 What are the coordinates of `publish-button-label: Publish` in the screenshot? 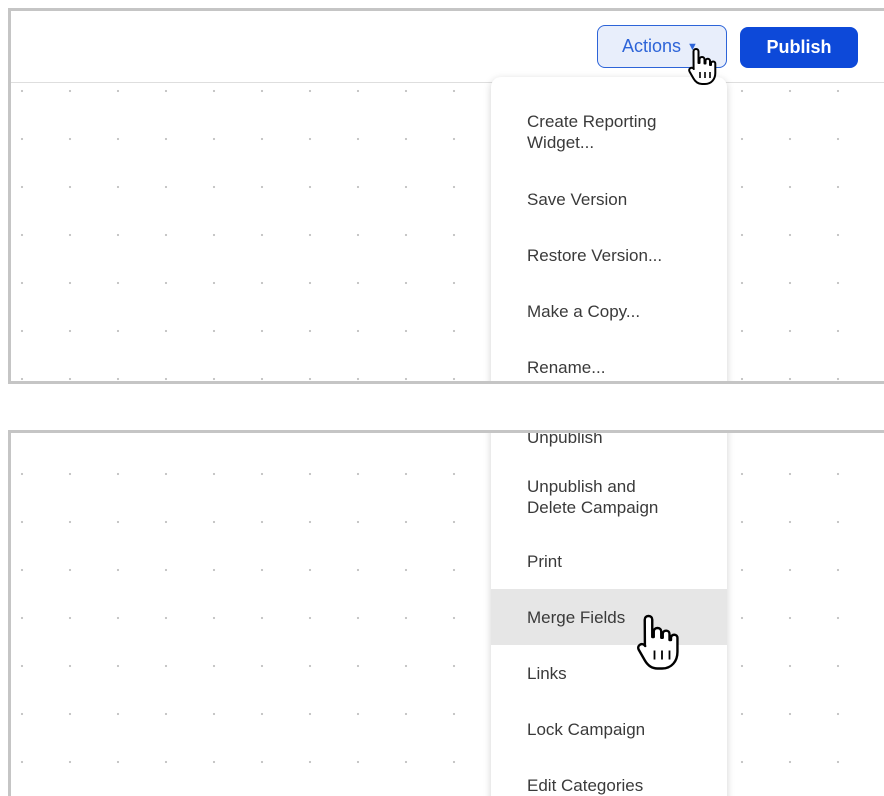 It's located at (799, 47).